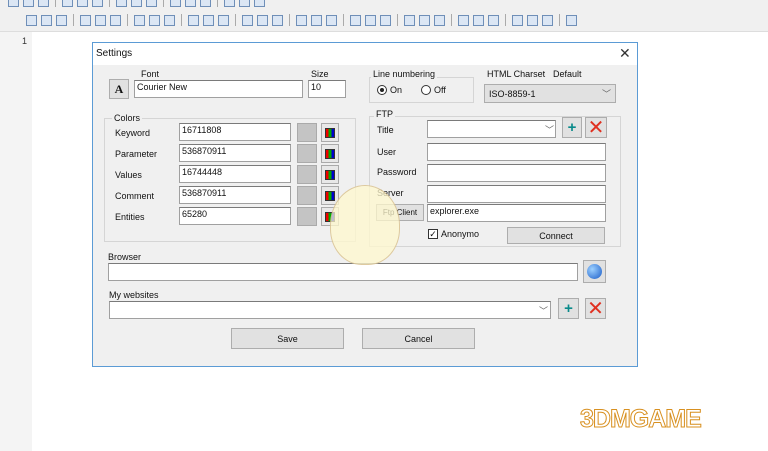 This screenshot has height=451, width=768. Describe the element at coordinates (426, 90) in the screenshot. I see `radio-off-indicator` at that location.